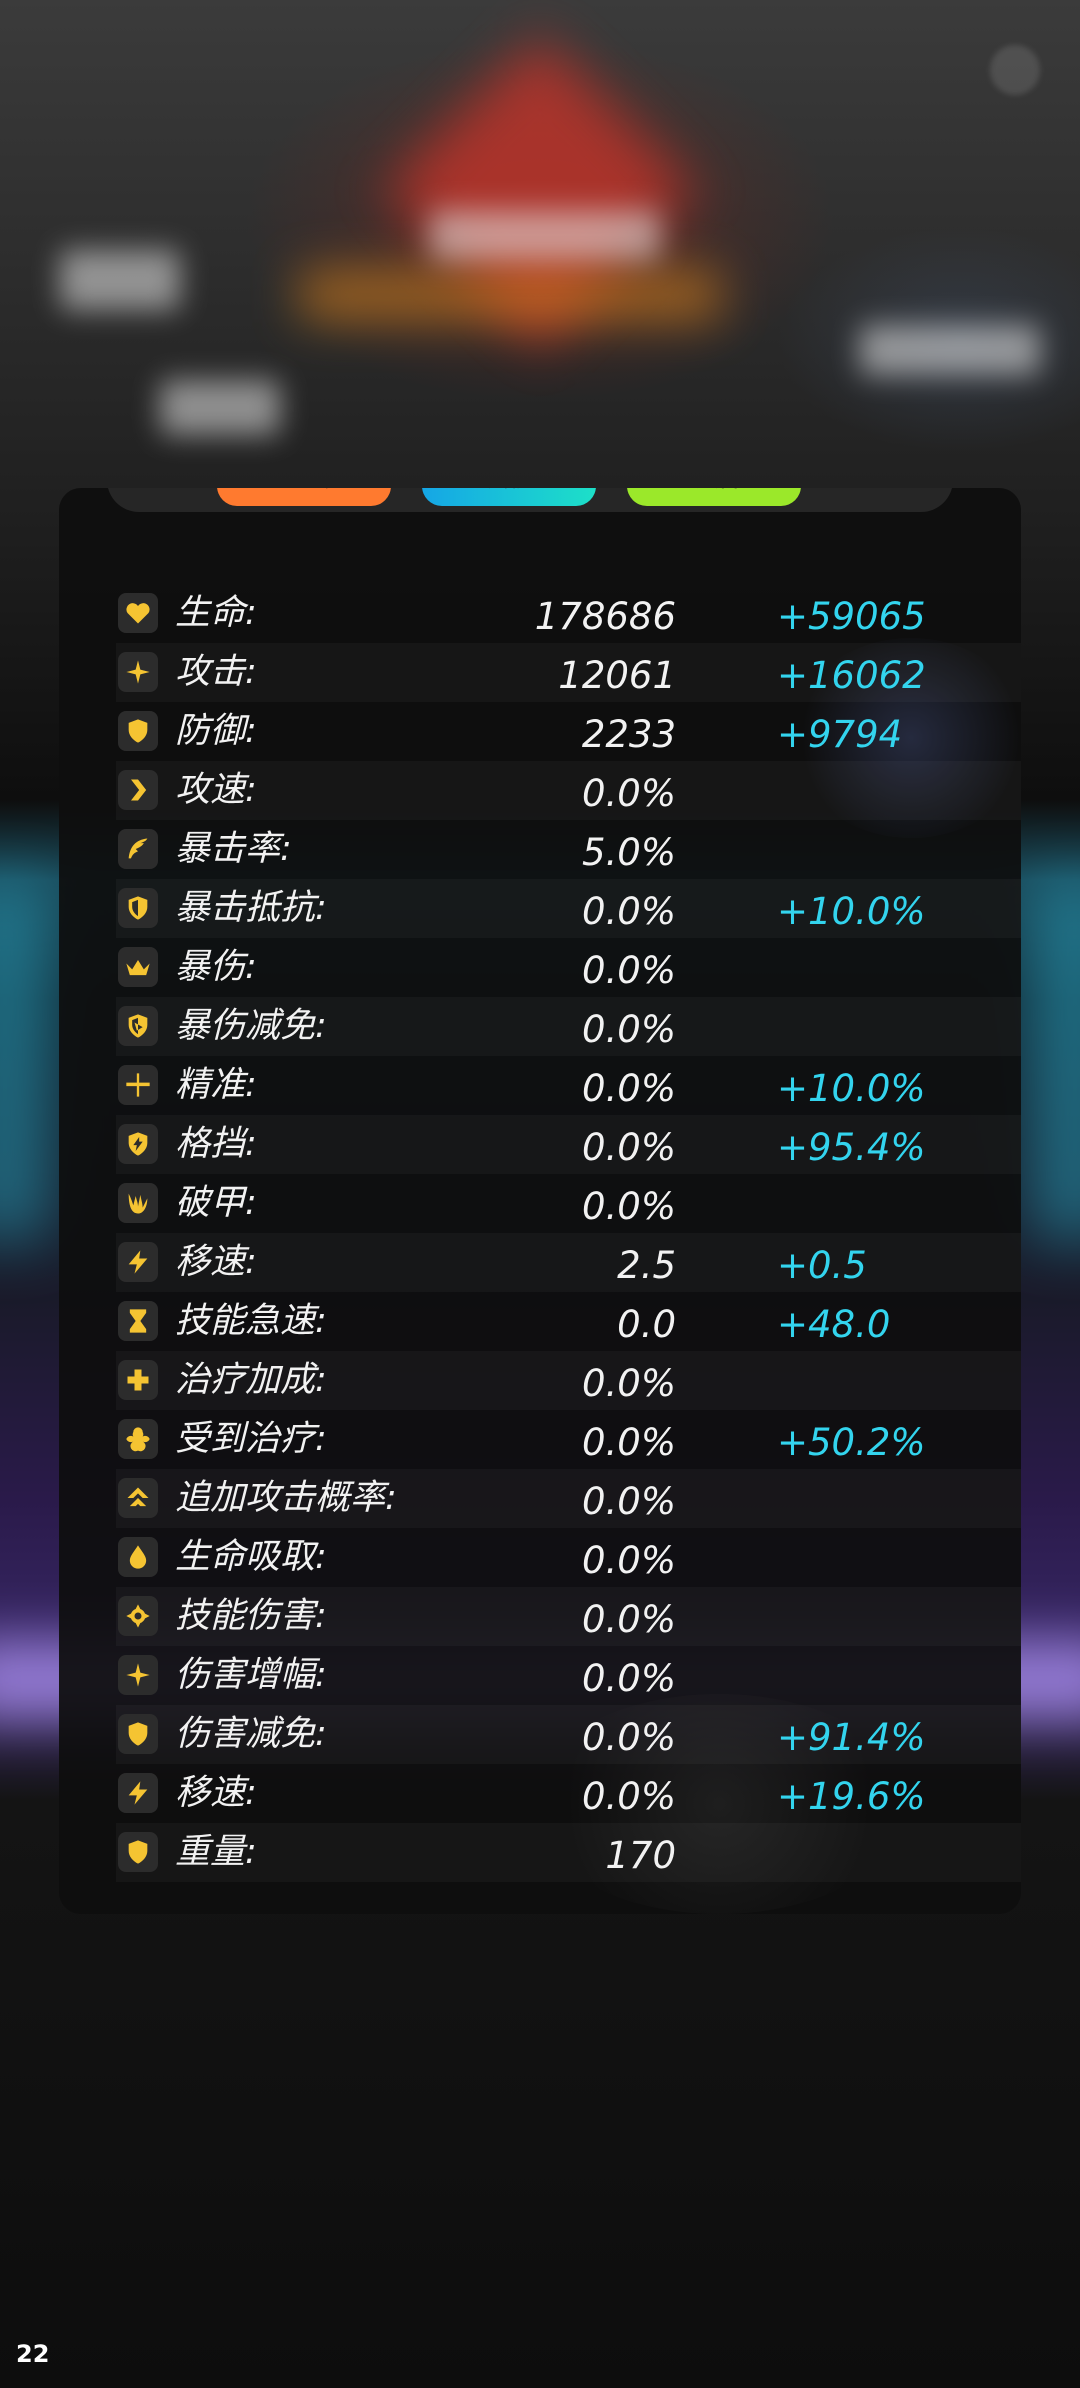 The height and width of the screenshot is (2388, 1080). What do you see at coordinates (33, 2354) in the screenshot?
I see `page-number: 22` at bounding box center [33, 2354].